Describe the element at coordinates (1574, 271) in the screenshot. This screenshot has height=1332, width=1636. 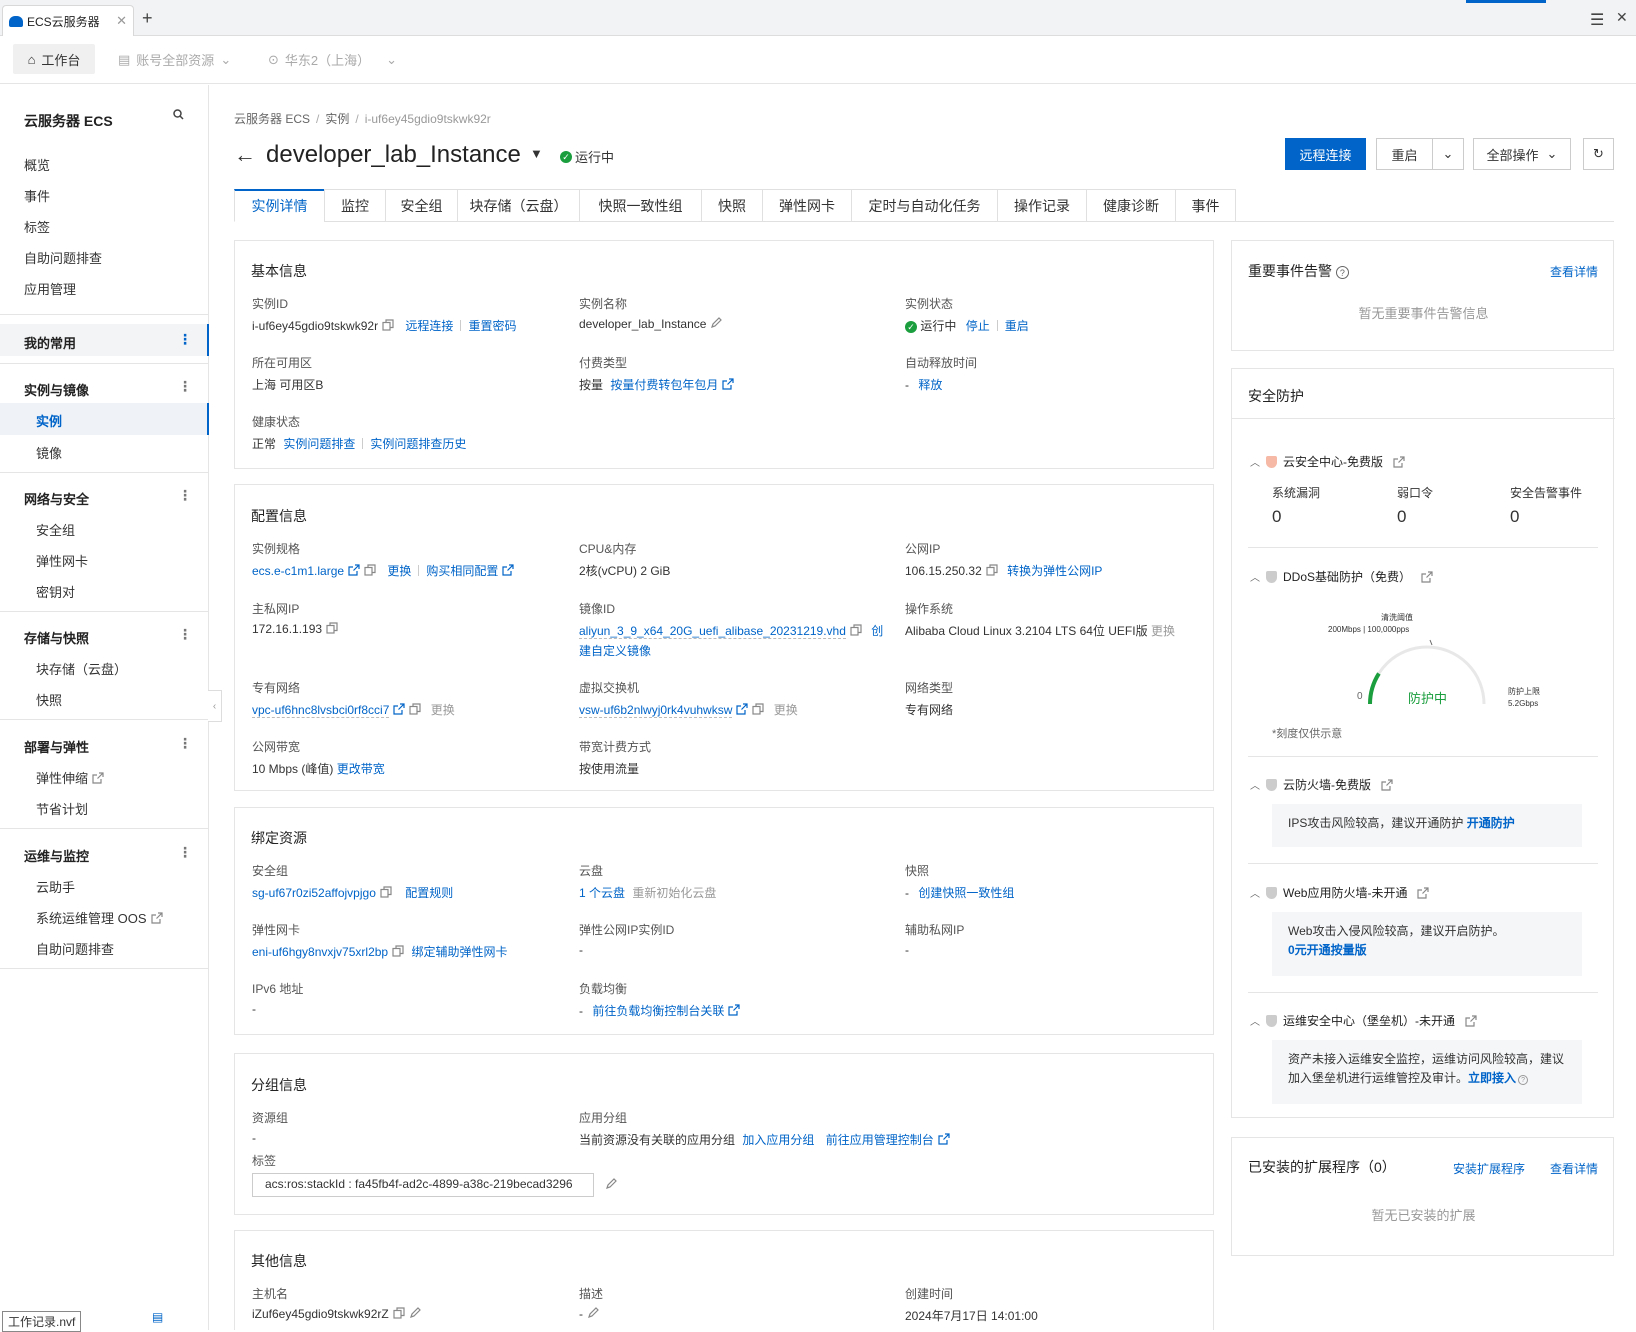
I see `view-event-details-link: 查看详情` at that location.